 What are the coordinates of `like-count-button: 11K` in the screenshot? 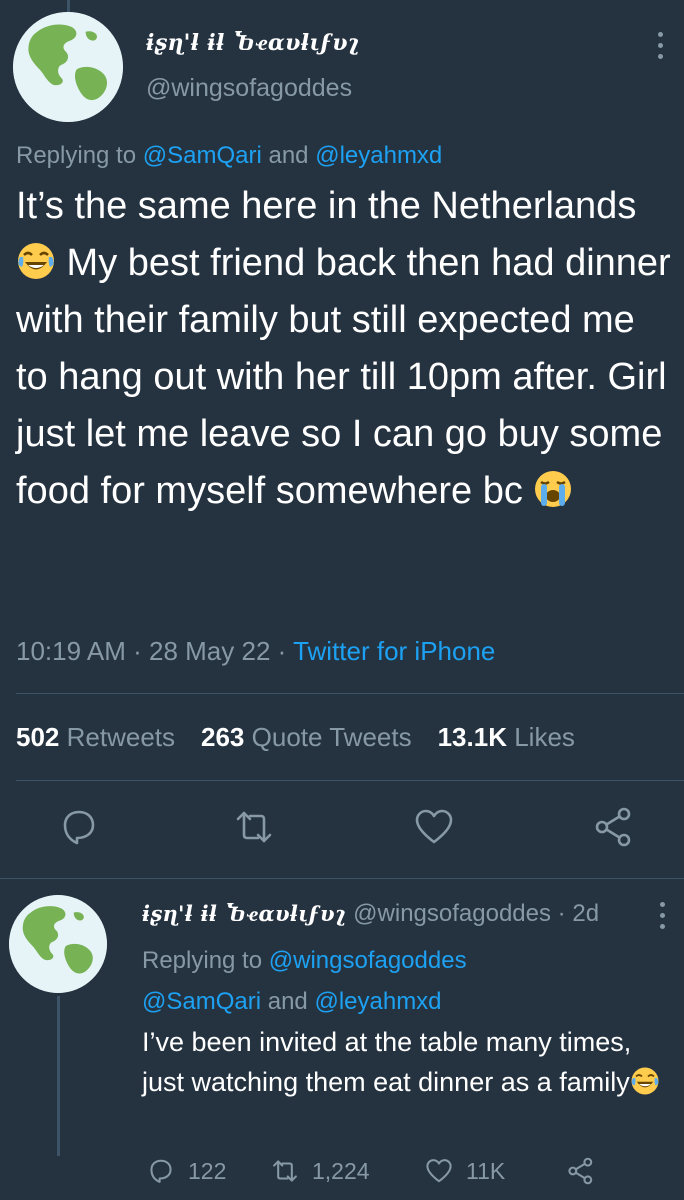 It's located at (464, 1171).